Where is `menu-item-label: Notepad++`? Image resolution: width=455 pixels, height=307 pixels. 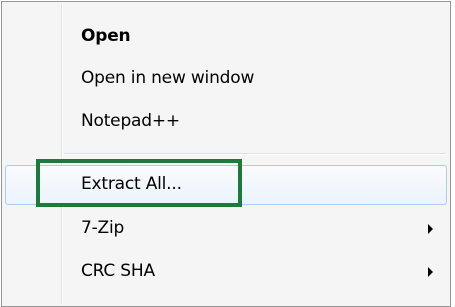
menu-item-label: Notepad++ is located at coordinates (130, 121).